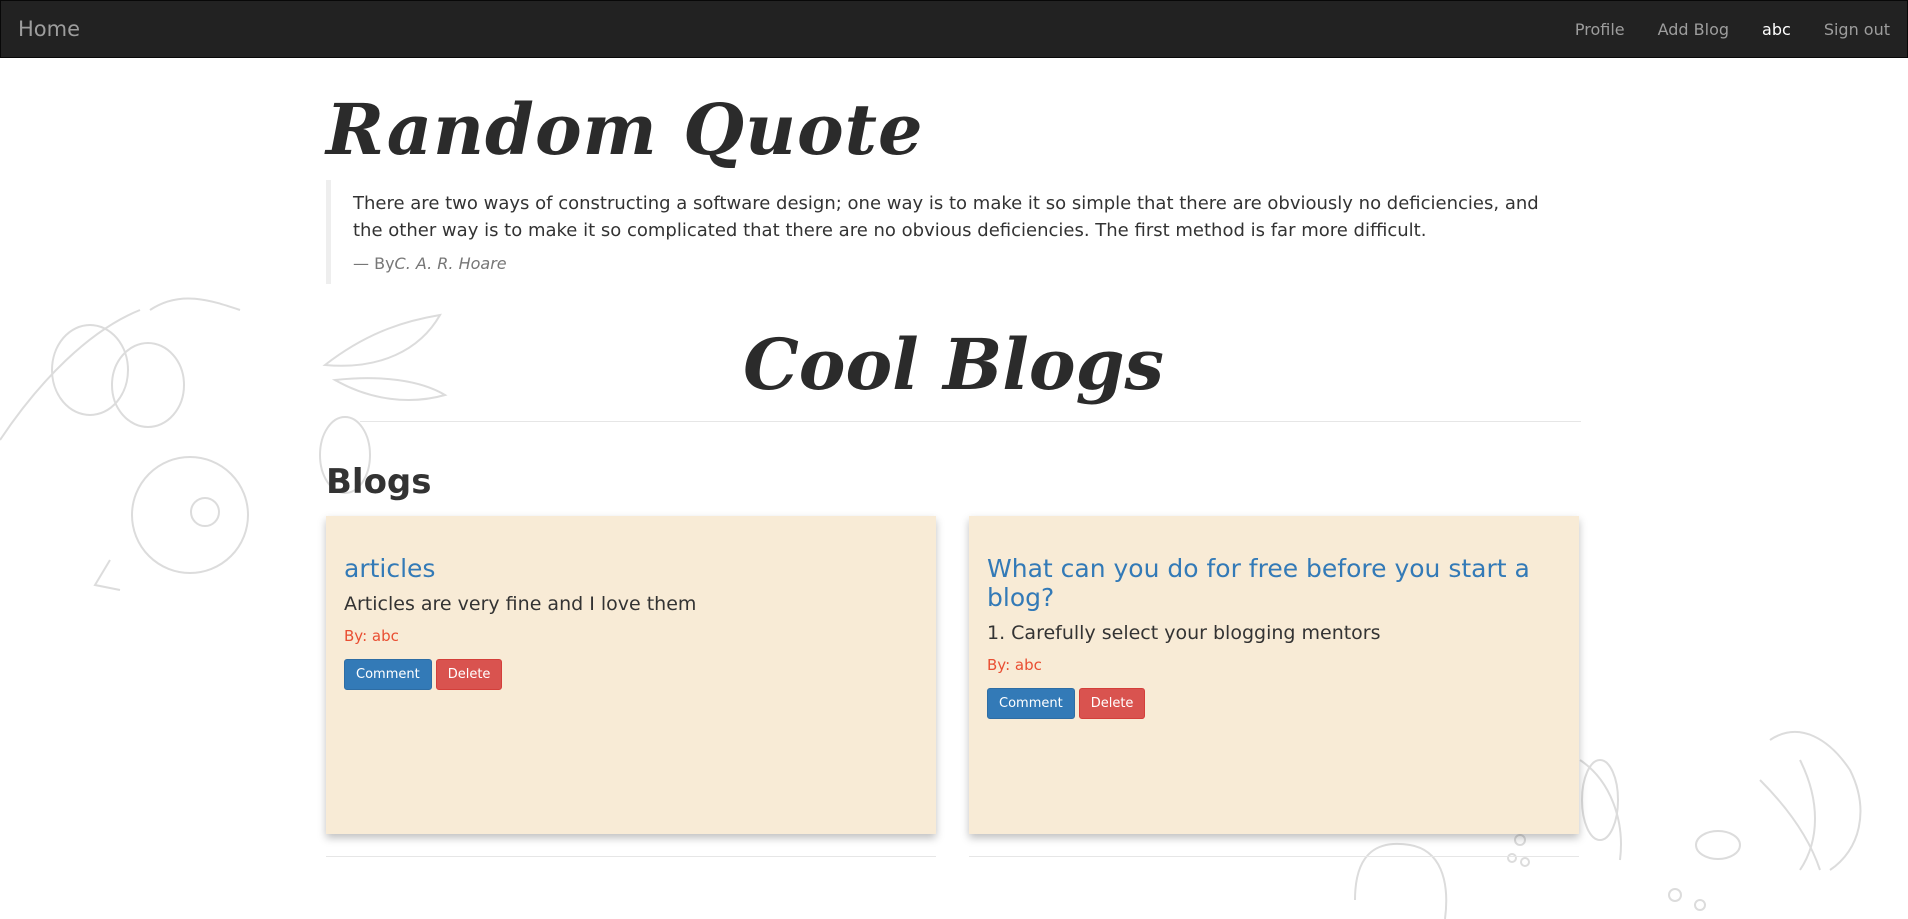 The width and height of the screenshot is (1908, 919). Describe the element at coordinates (120, 369) in the screenshot. I see `berry-doodle-icon` at that location.